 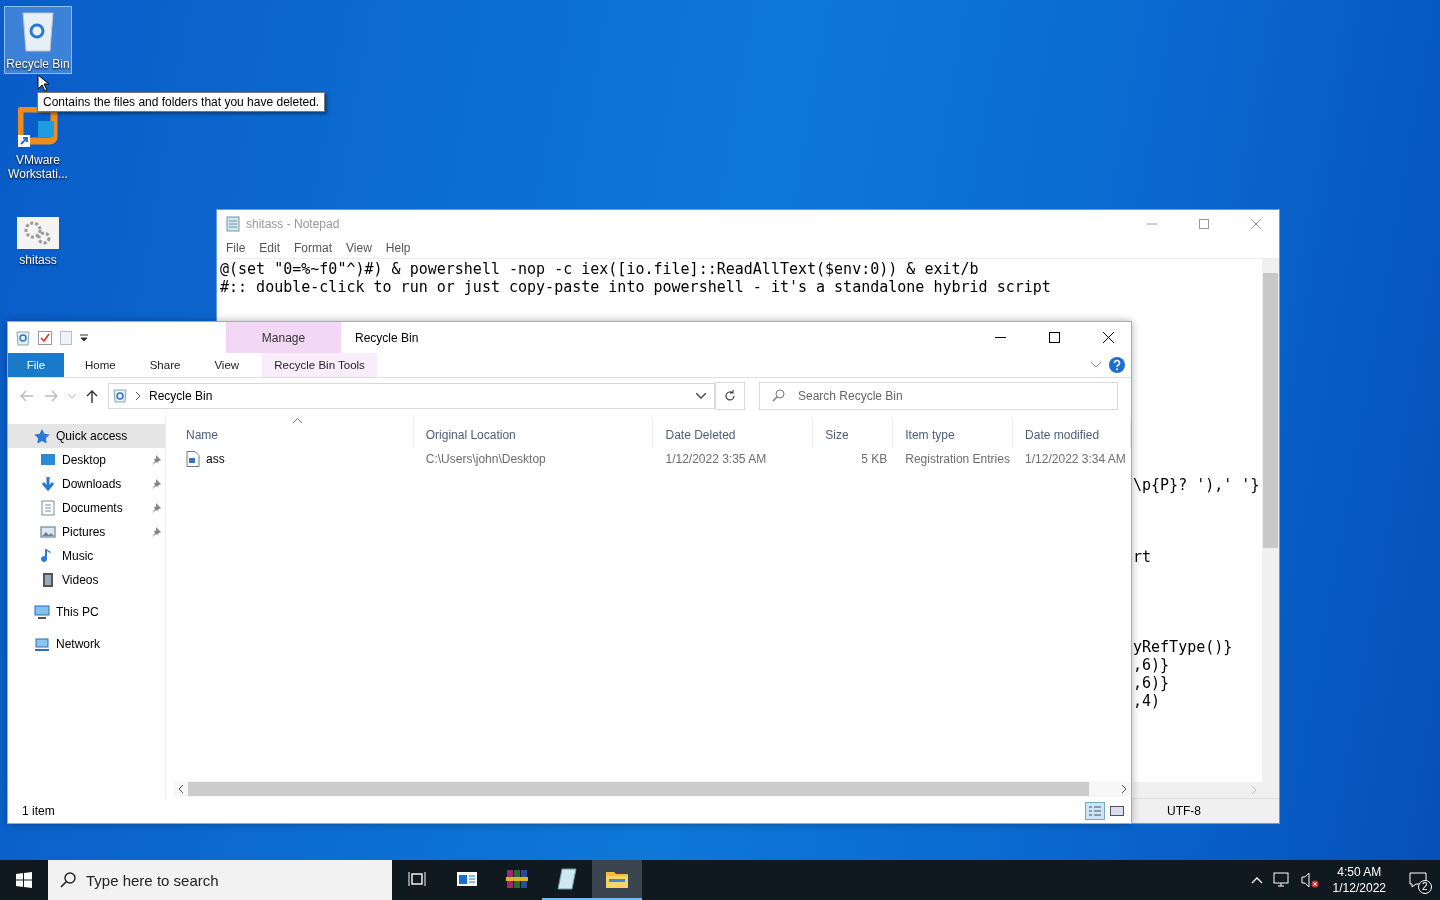 What do you see at coordinates (733, 433) in the screenshot?
I see `column-header: Date Deleted` at bounding box center [733, 433].